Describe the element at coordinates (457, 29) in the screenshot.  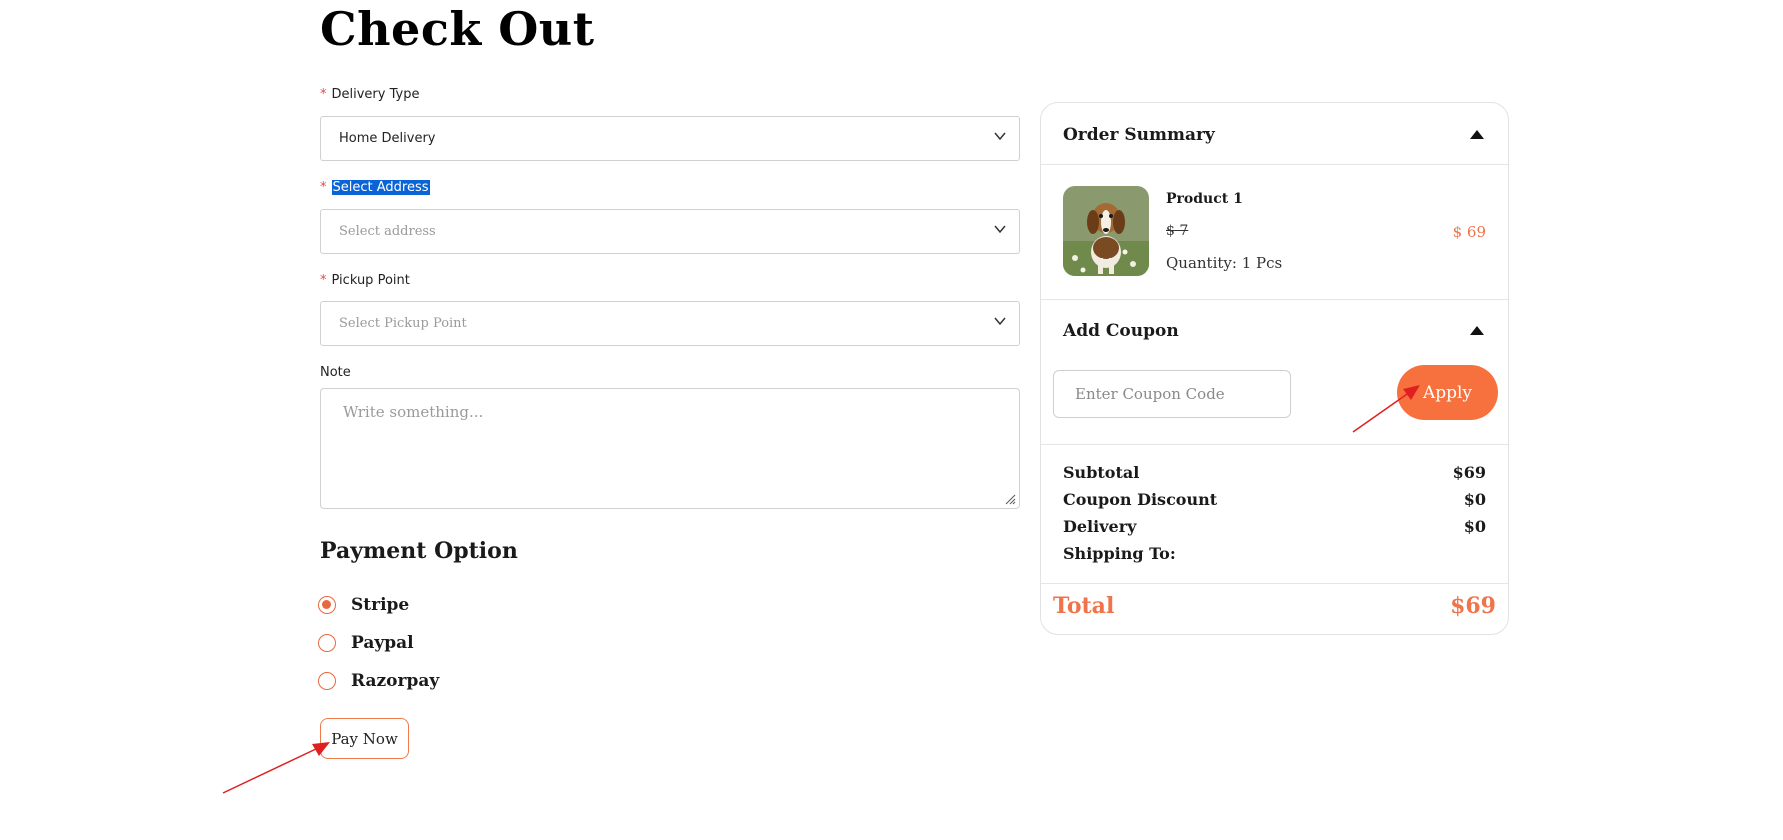
I see `page-title: Check Out` at that location.